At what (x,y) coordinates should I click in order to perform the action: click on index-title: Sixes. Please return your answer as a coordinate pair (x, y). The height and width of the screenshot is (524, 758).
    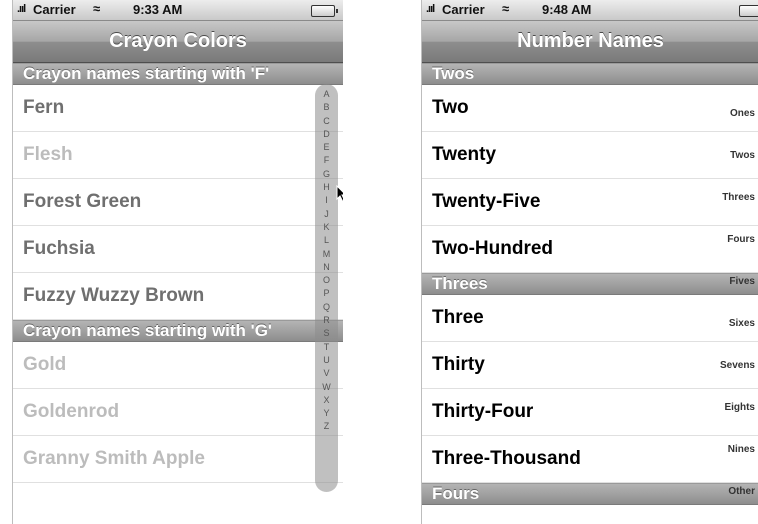
    Looking at the image, I should click on (742, 323).